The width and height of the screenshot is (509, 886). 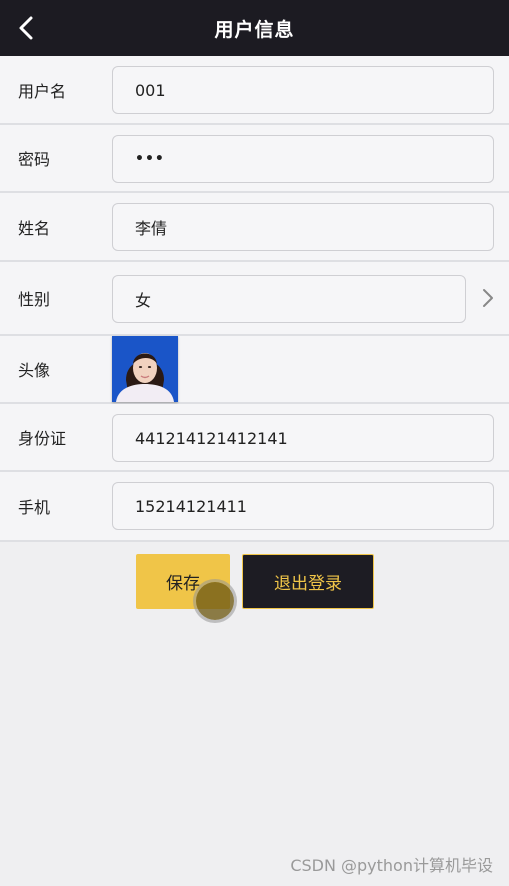 I want to click on password-input: •••, so click(x=303, y=159).